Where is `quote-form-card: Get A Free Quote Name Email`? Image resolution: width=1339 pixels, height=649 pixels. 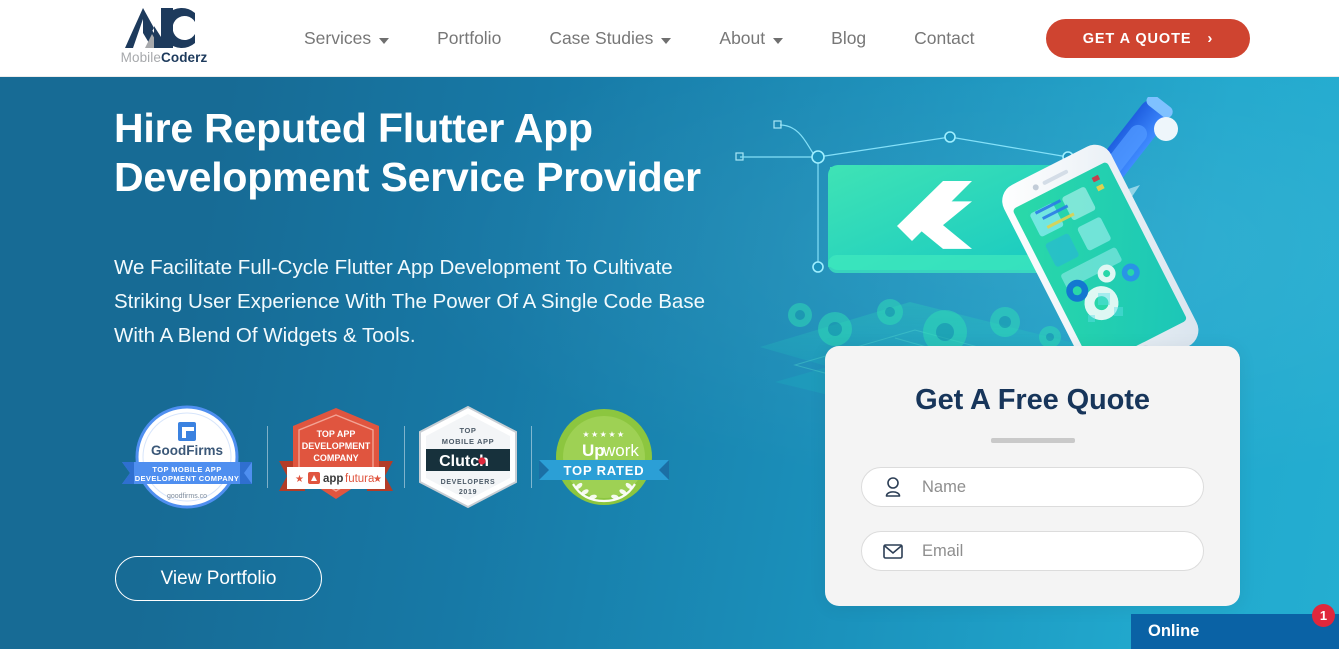 quote-form-card: Get A Free Quote Name Email is located at coordinates (1032, 476).